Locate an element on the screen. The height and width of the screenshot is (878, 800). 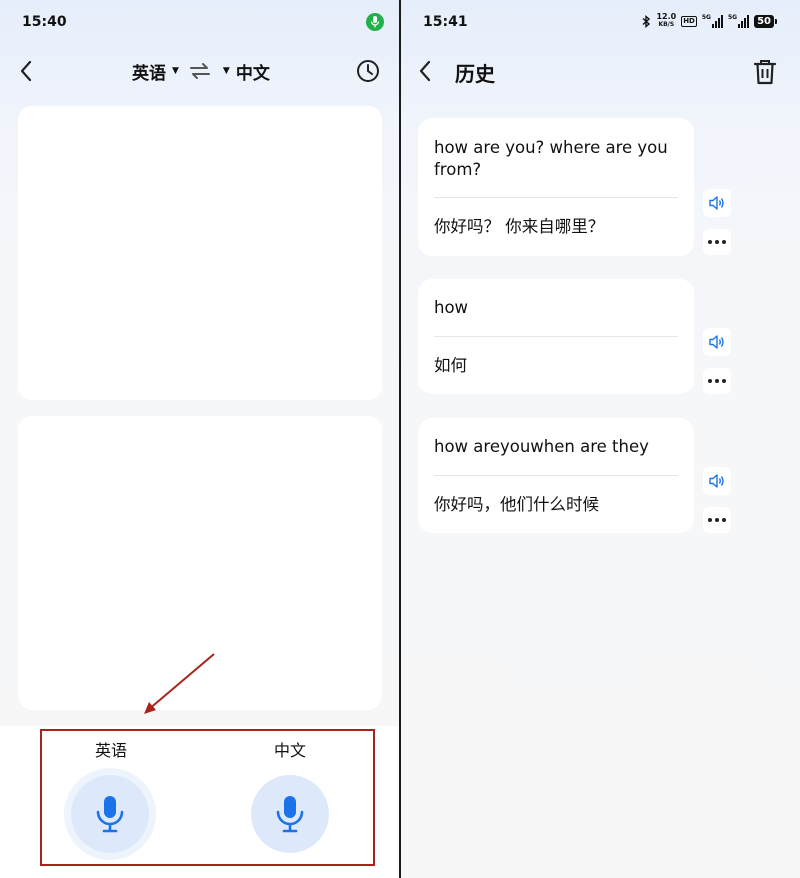
battery-indicator: 50 is located at coordinates (765, 21).